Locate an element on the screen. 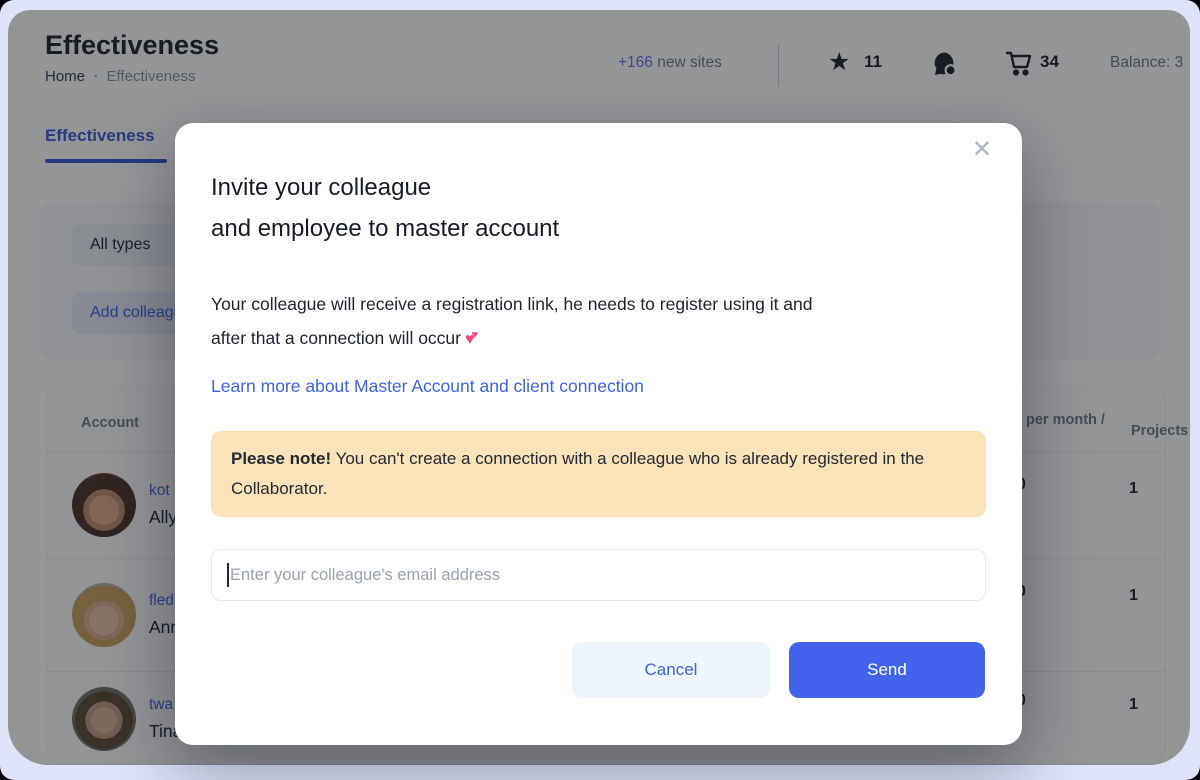  revolving-hearts-icon: ♥♥ is located at coordinates (471, 338).